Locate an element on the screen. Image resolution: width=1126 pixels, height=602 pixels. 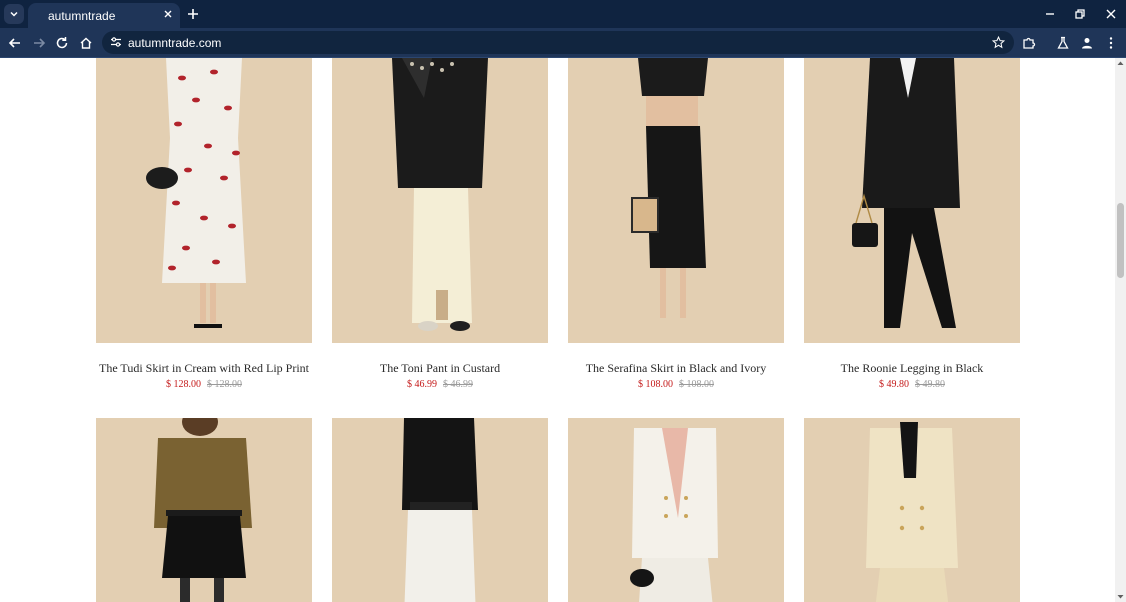
sale-price: $ 49.80 is located at coordinates (894, 384).